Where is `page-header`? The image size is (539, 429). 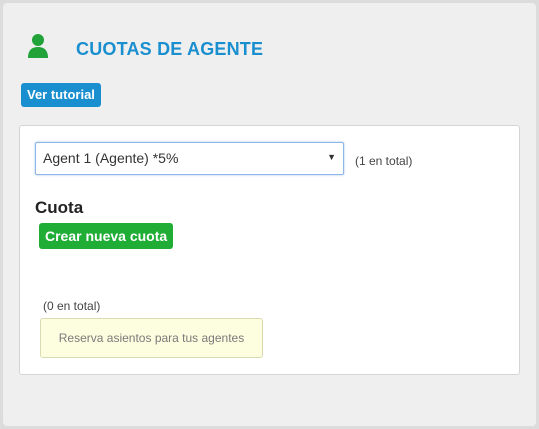 page-header is located at coordinates (38, 46).